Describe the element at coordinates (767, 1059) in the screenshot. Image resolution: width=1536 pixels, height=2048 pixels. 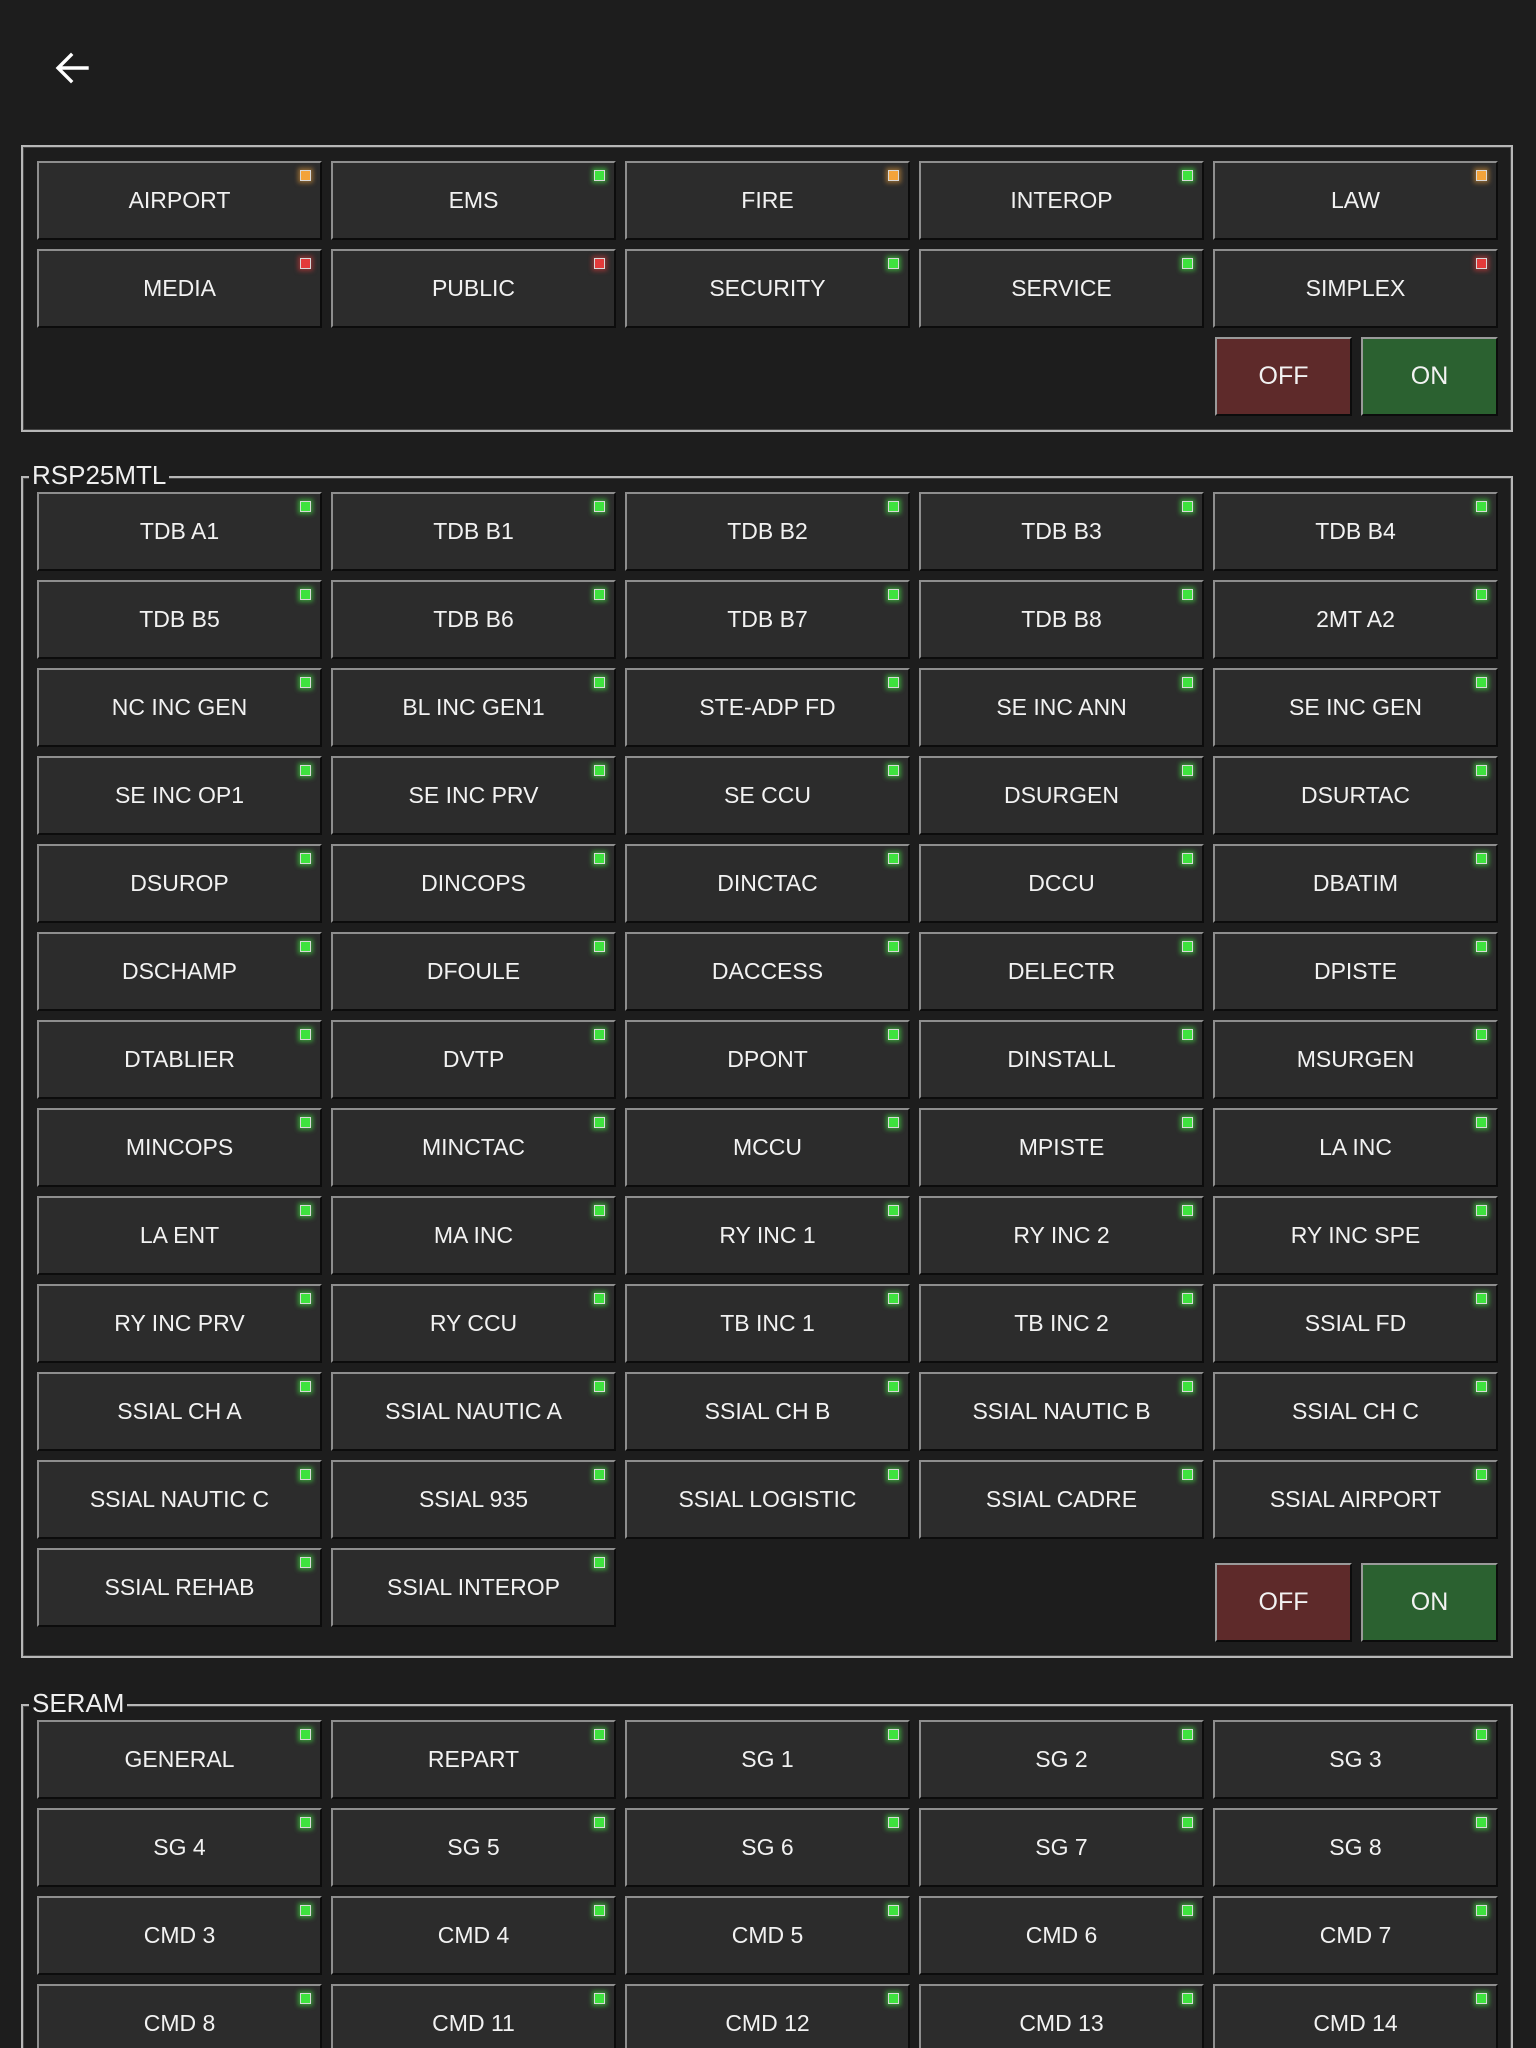
I see `channel-button: DPONT` at that location.